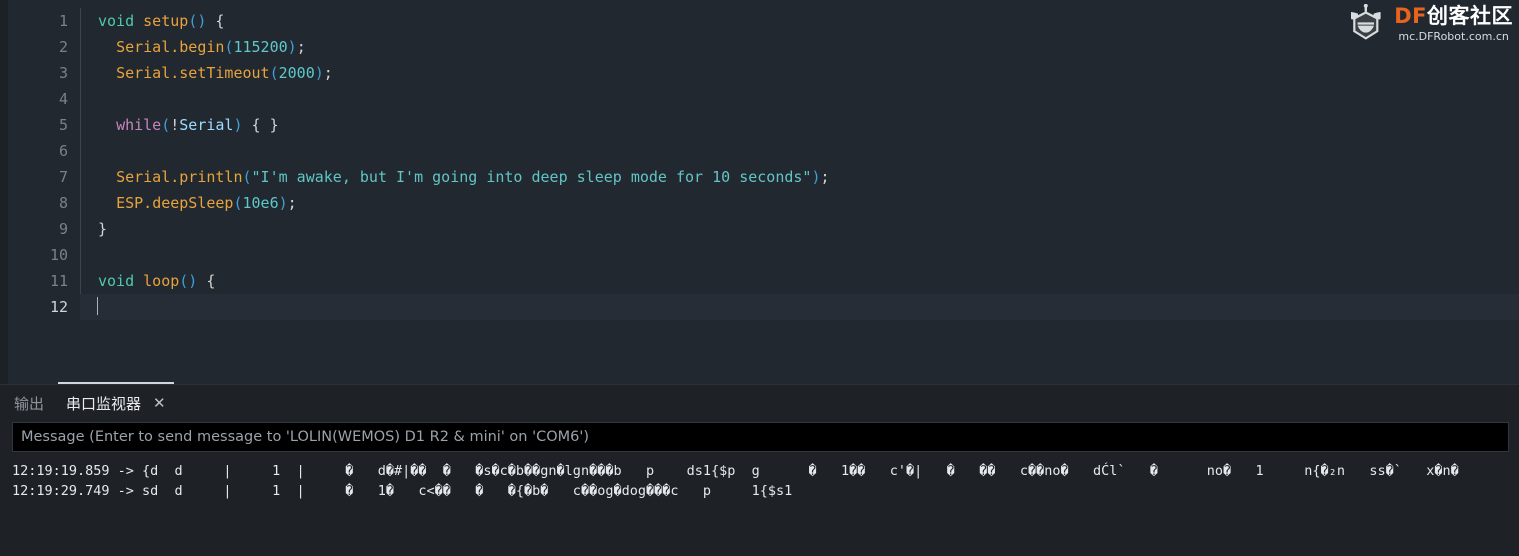 The width and height of the screenshot is (1519, 556). Describe the element at coordinates (260, 203) in the screenshot. I see `token-number: 10e6` at that location.